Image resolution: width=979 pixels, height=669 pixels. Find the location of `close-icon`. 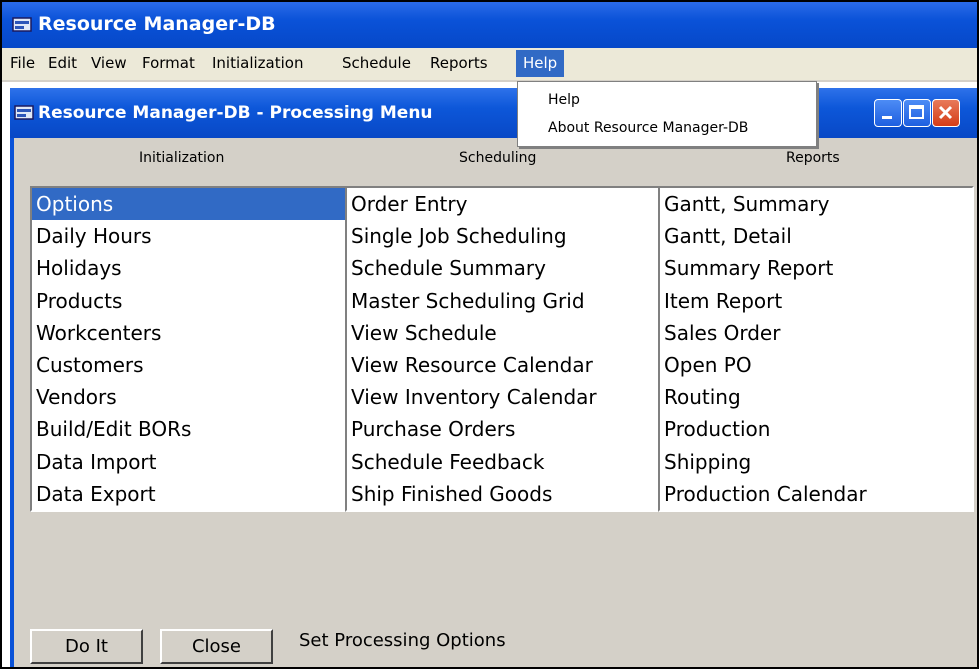

close-icon is located at coordinates (945, 112).